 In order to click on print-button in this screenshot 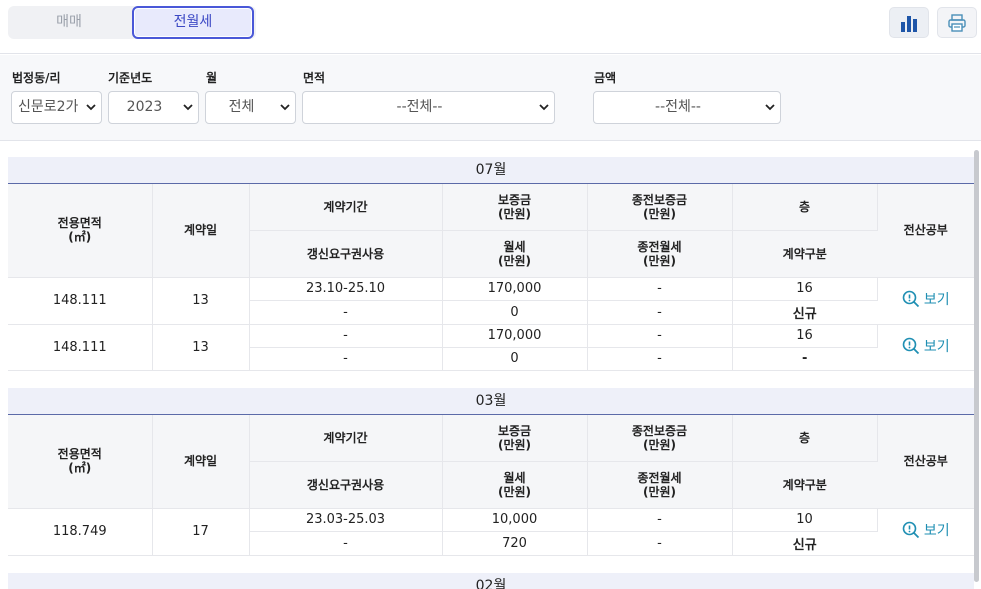, I will do `click(957, 22)`.